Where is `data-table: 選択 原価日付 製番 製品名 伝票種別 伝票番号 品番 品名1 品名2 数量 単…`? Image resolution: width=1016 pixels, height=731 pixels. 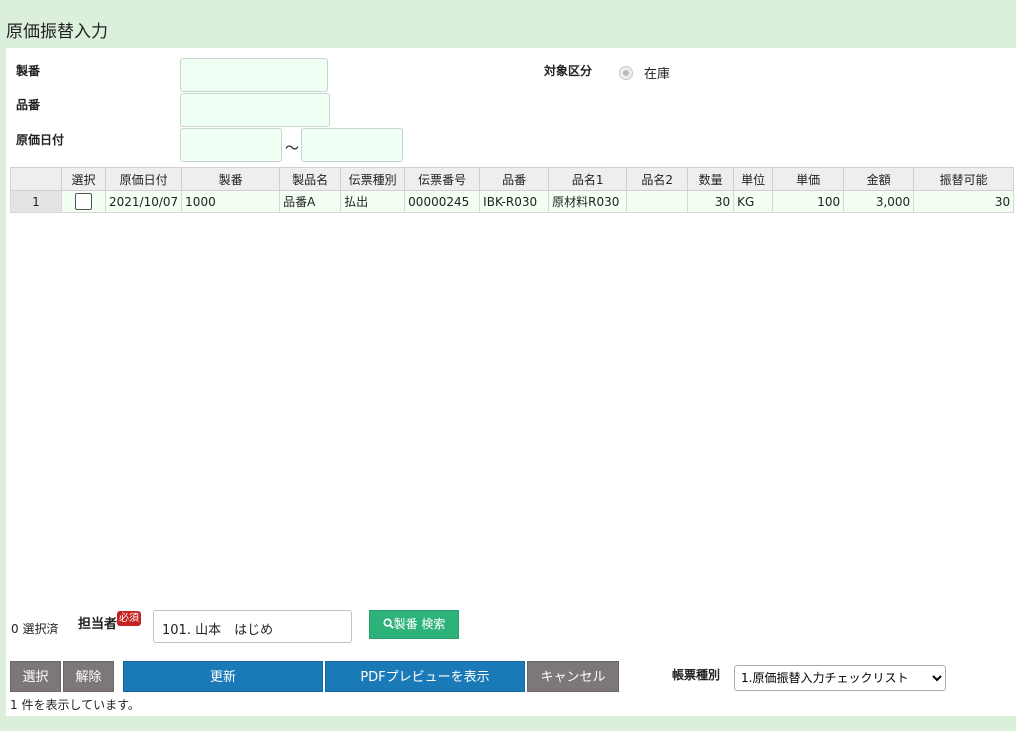 data-table: 選択 原価日付 製番 製品名 伝票種別 伝票番号 品番 品名1 品名2 数量 単… is located at coordinates (512, 190).